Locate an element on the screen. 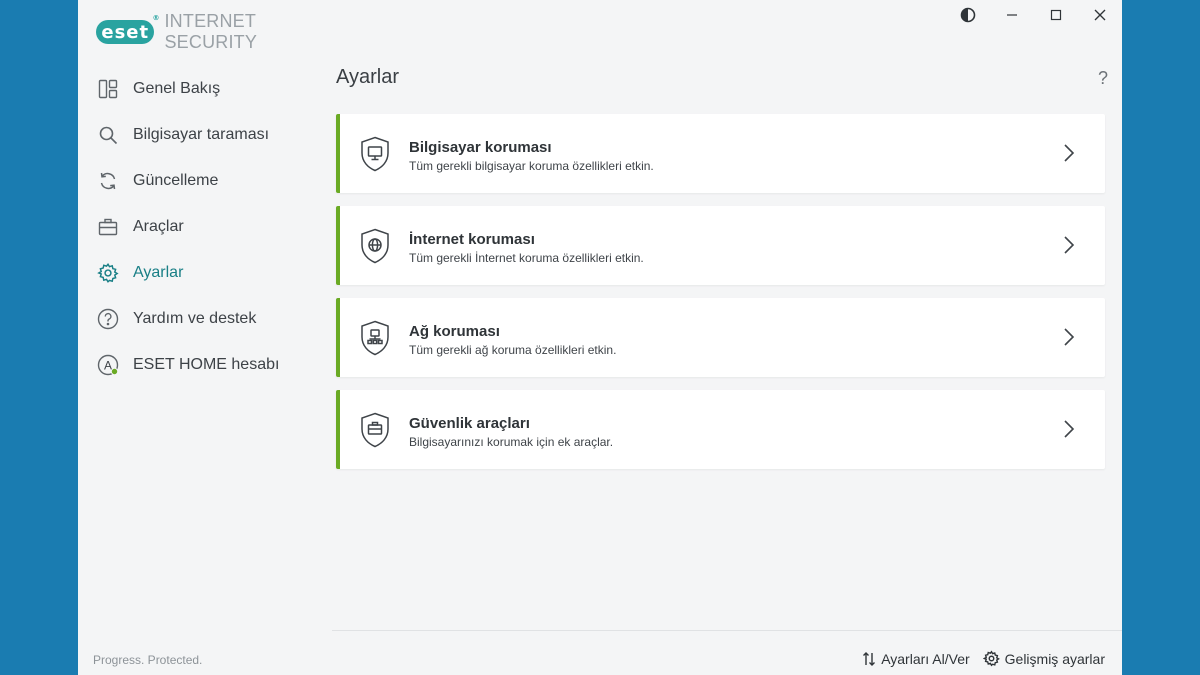 The image size is (1200, 675). dashboard-icon is located at coordinates (108, 89).